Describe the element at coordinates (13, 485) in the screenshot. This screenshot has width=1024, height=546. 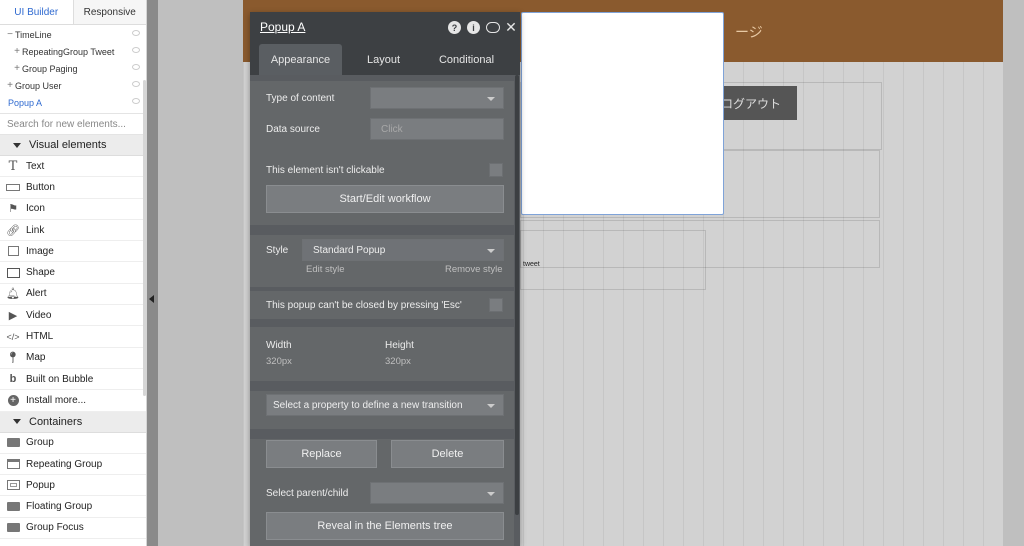
I see `popup-icon` at that location.